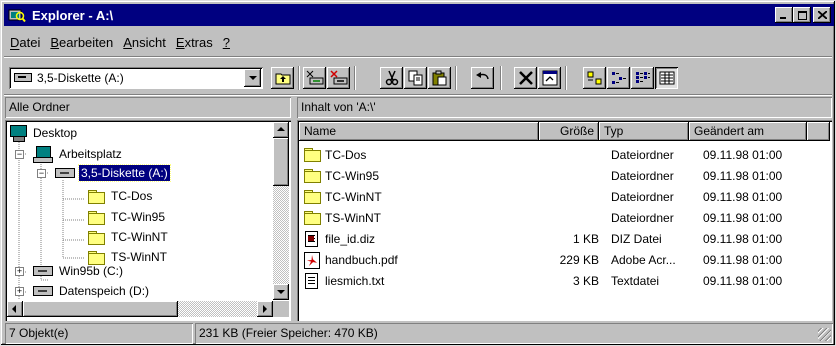 This screenshot has width=836, height=346. Describe the element at coordinates (281, 309) in the screenshot. I see `scrollbar-corner` at that location.